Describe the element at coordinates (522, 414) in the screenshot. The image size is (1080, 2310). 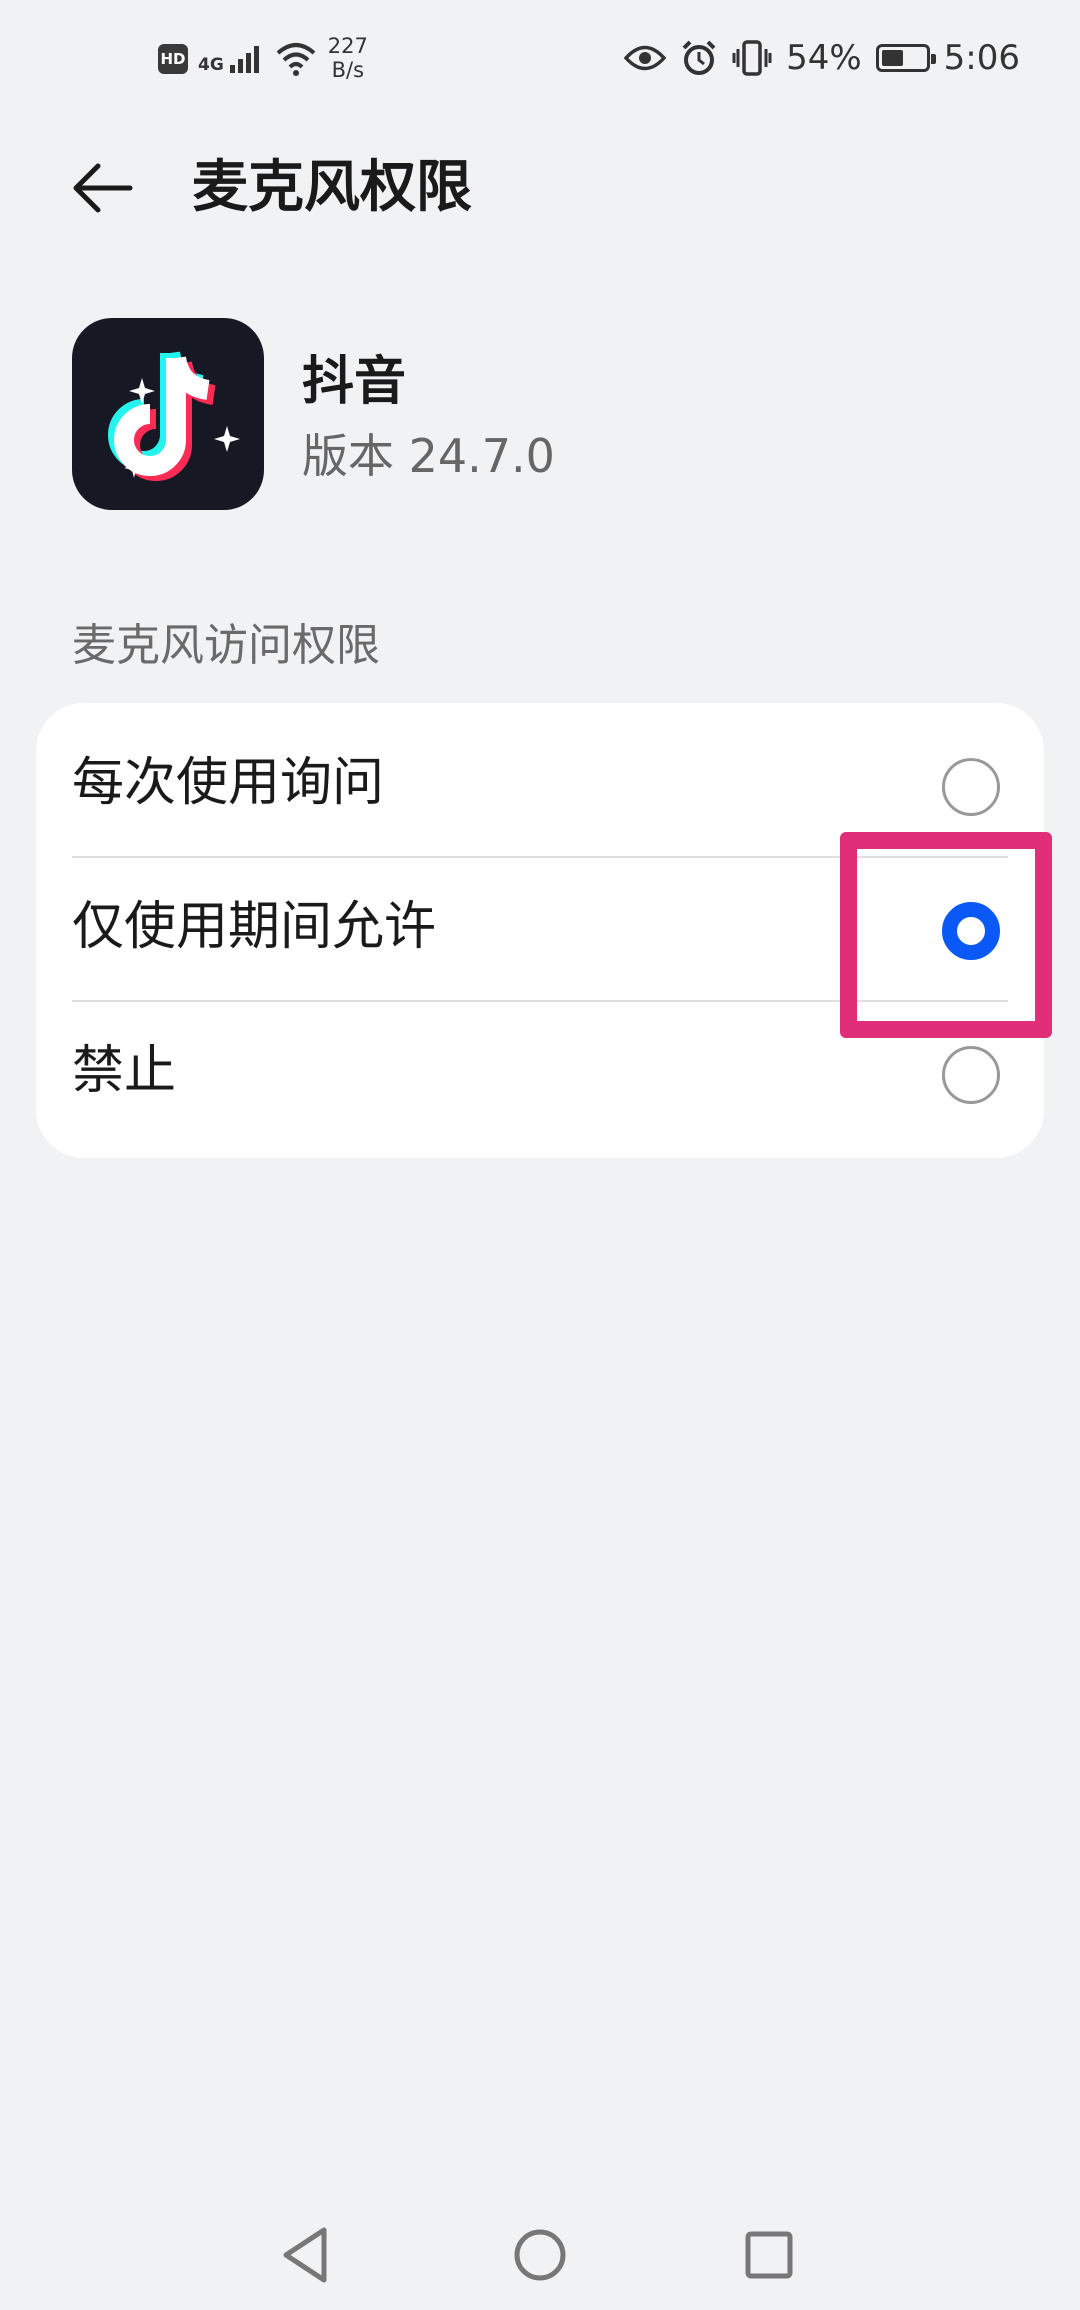
I see `app-info: 抖音 版本 24.7.0` at that location.